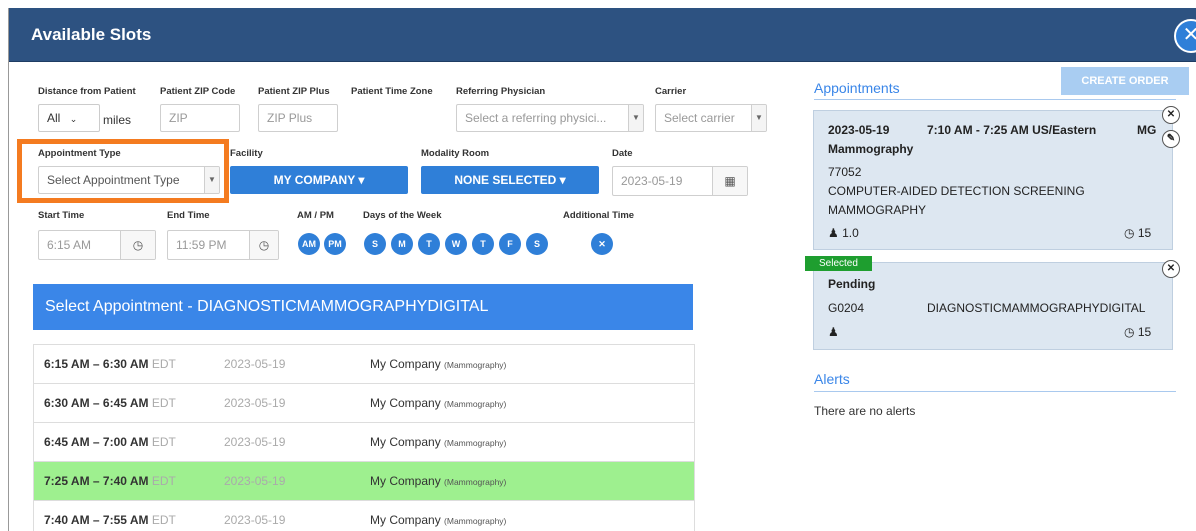 This screenshot has height=531, width=1196. I want to click on start-time-label: Start Time, so click(61, 215).